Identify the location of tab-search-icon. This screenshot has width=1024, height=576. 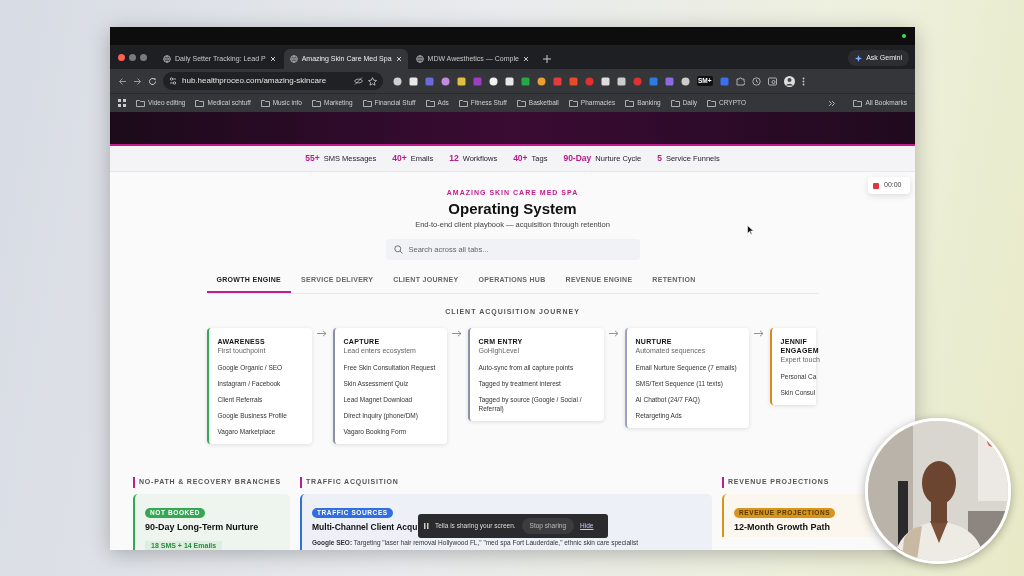
(772, 81).